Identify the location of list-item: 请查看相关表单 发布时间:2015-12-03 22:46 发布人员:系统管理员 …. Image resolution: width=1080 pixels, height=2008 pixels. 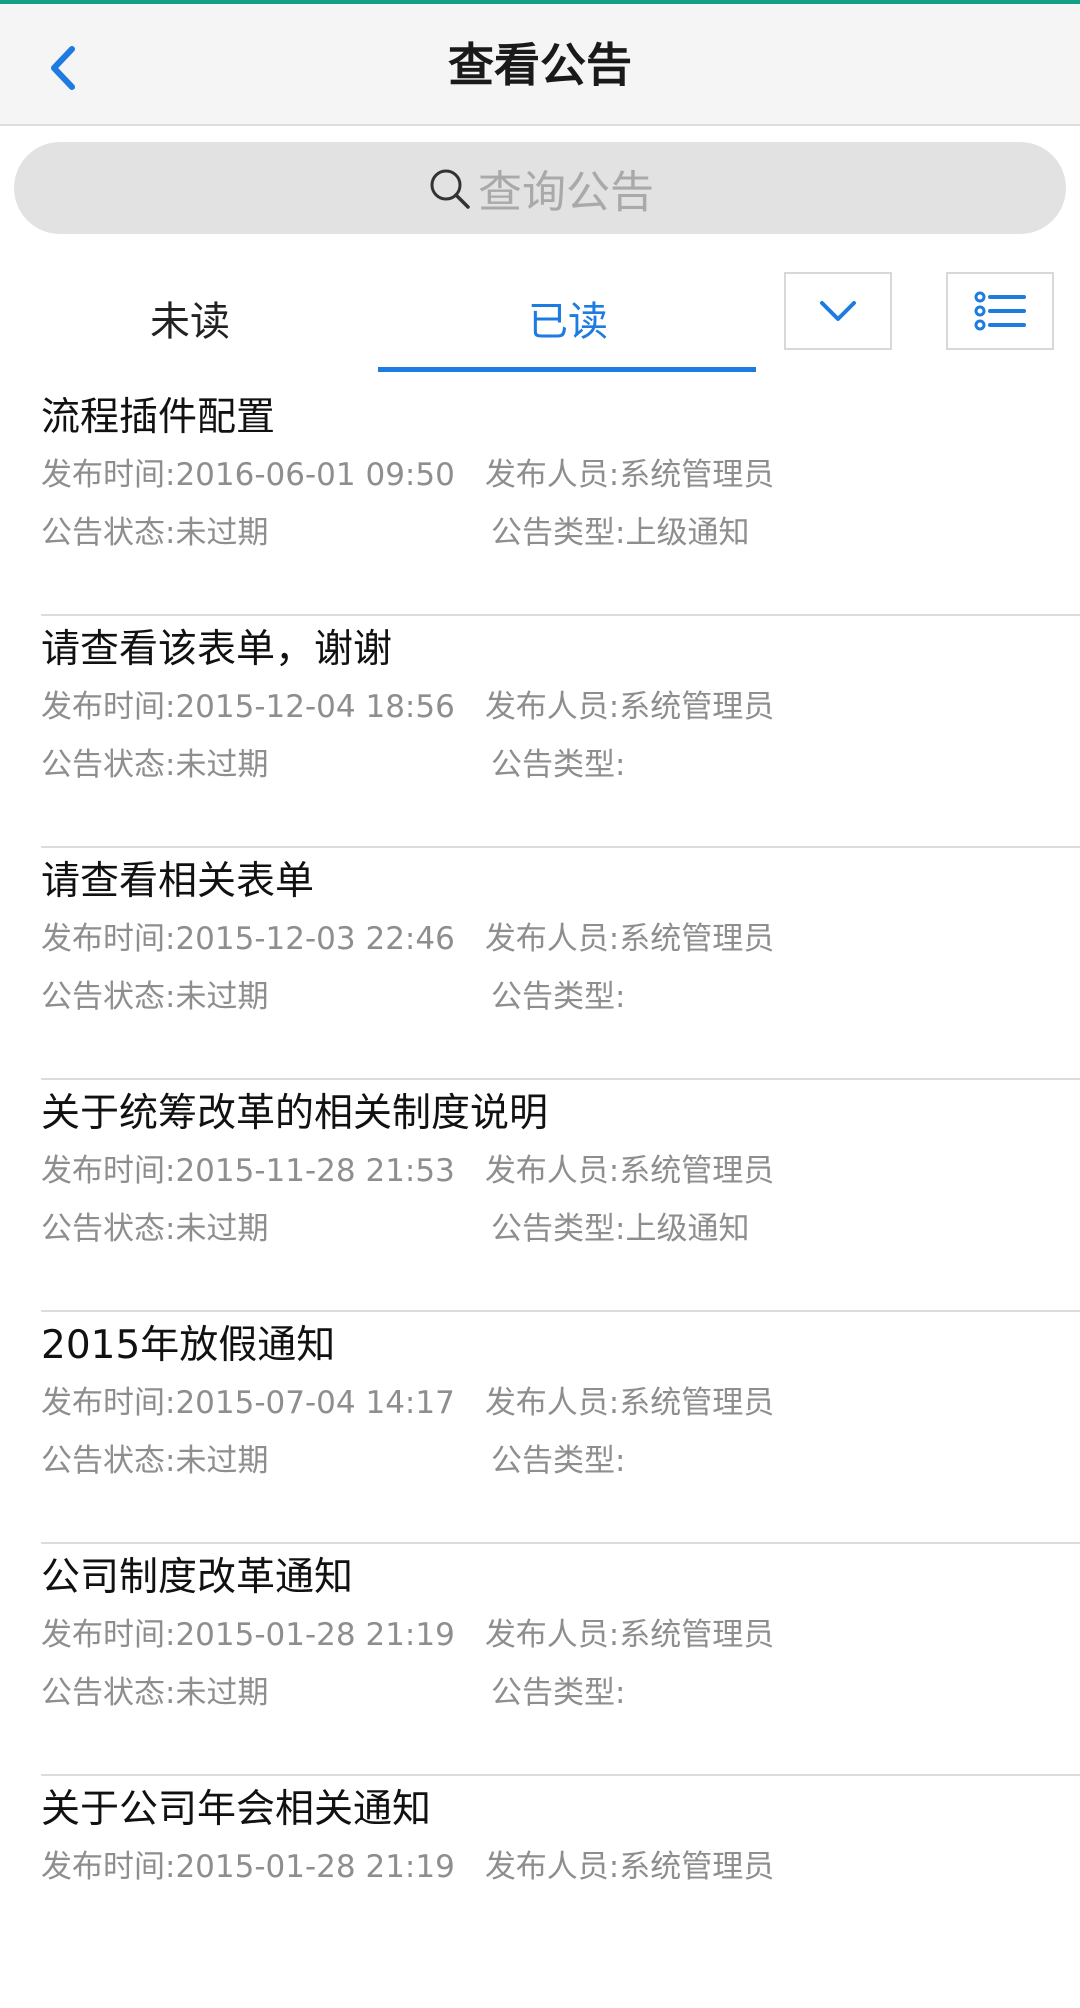
(560, 964).